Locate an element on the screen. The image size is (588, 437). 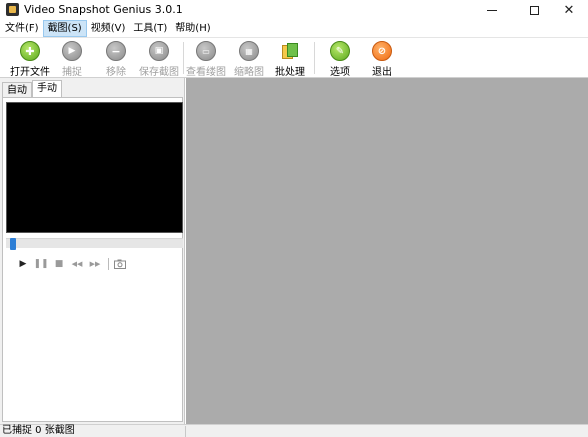
exit-button: ⊘ 退出 is located at coordinates (382, 58).